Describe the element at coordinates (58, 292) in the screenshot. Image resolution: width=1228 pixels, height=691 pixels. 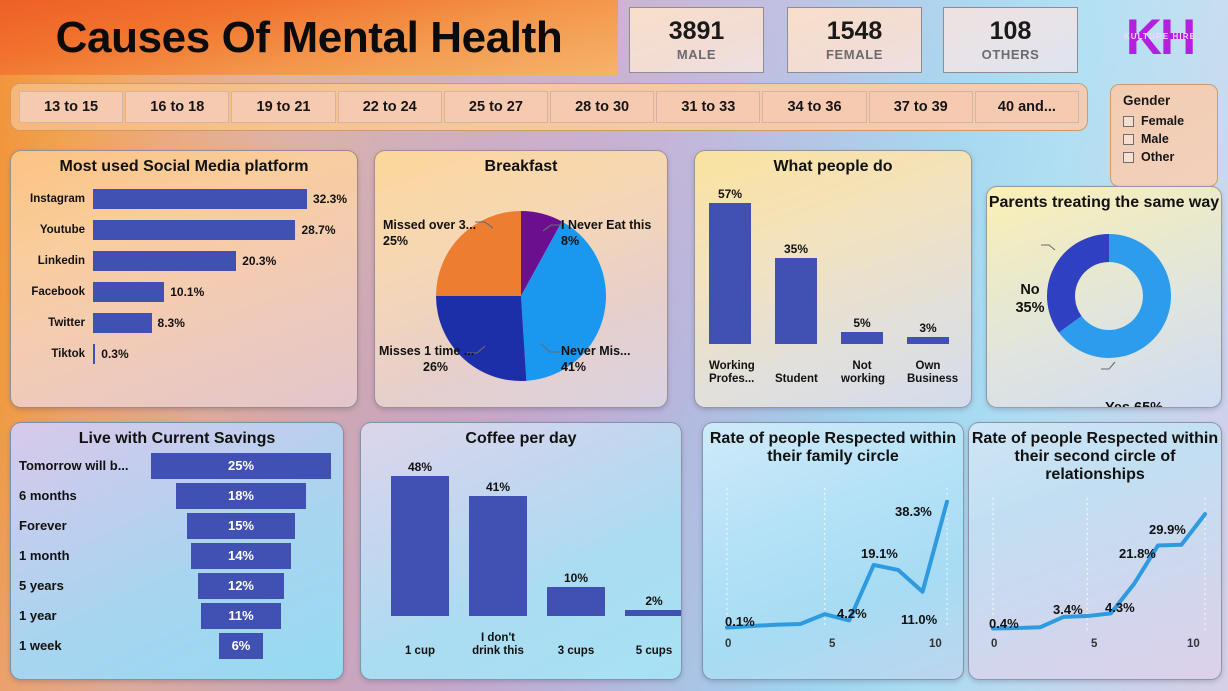
I see `bar-category-label: Facebook` at that location.